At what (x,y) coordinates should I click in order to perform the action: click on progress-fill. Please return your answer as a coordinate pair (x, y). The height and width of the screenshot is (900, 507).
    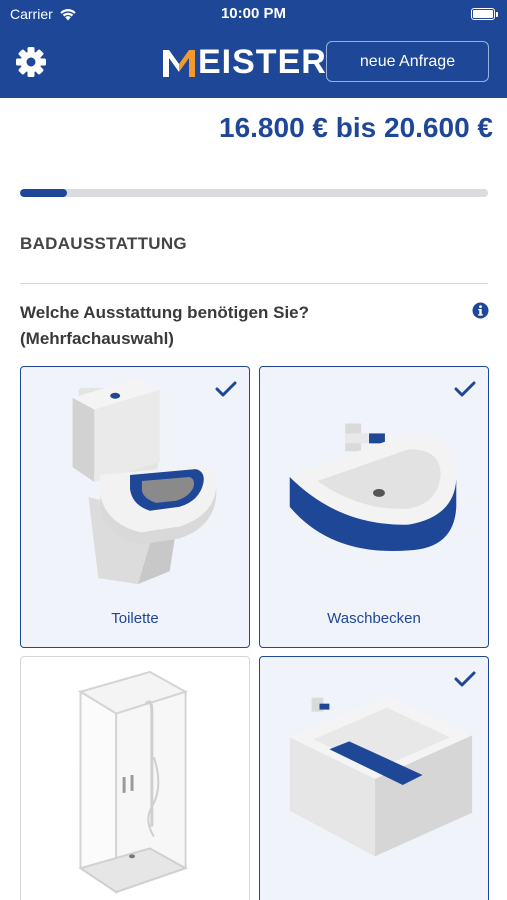
    Looking at the image, I should click on (43, 193).